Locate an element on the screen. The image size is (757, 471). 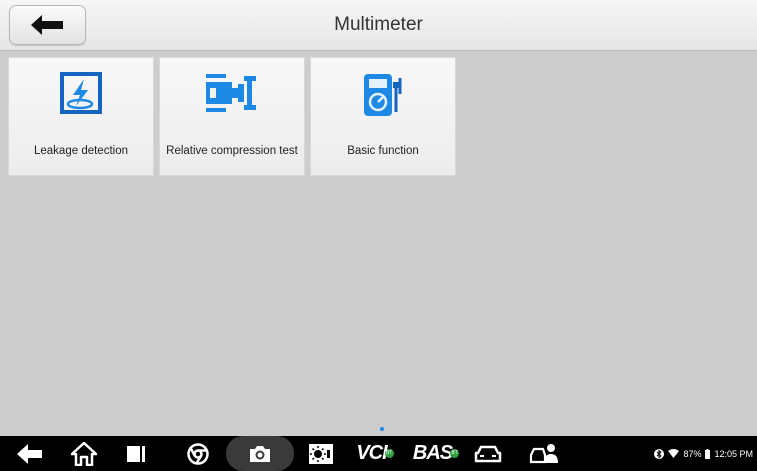
nav-browser-button is located at coordinates (198, 453).